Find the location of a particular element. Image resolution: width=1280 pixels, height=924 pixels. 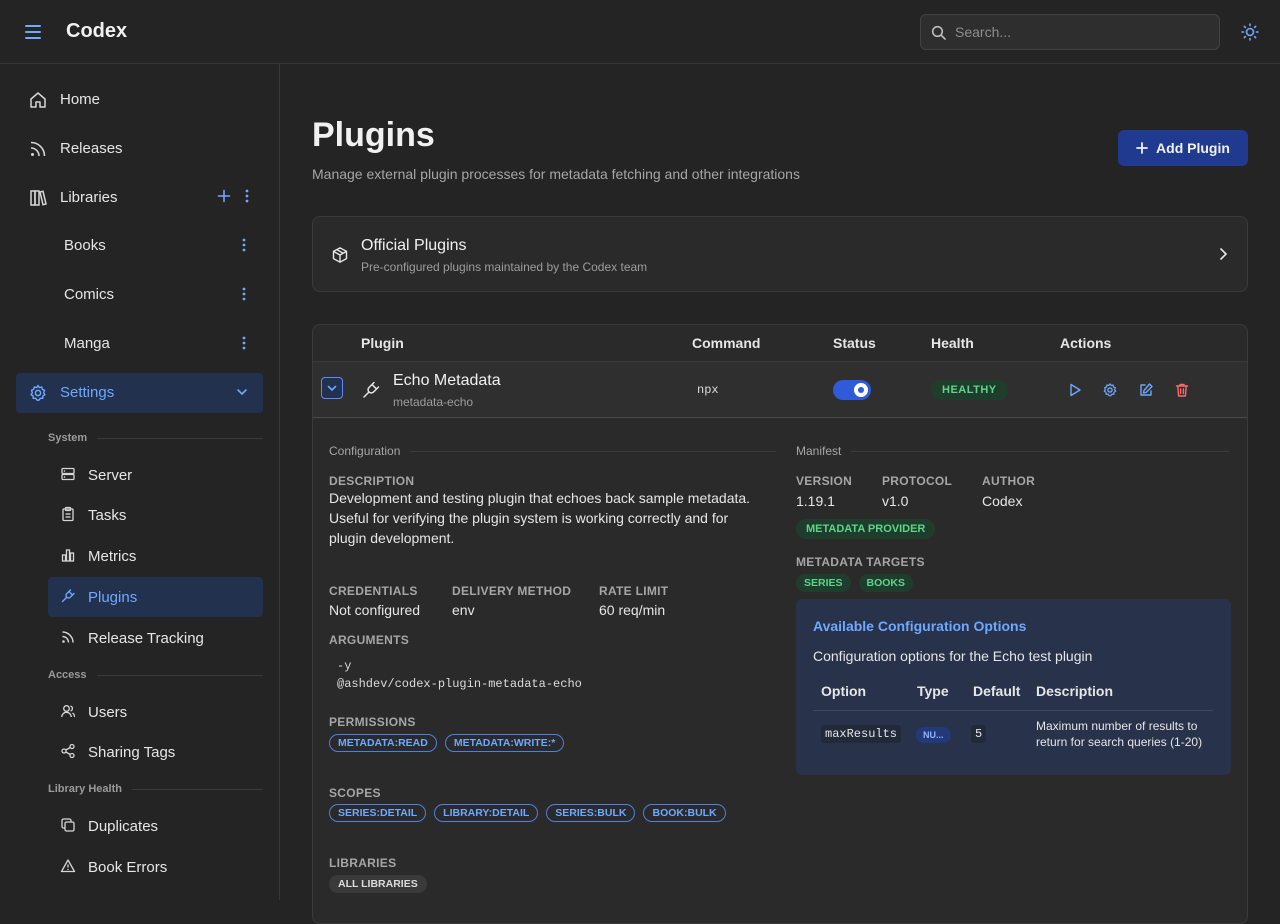

trash-icon is located at coordinates (1182, 390).